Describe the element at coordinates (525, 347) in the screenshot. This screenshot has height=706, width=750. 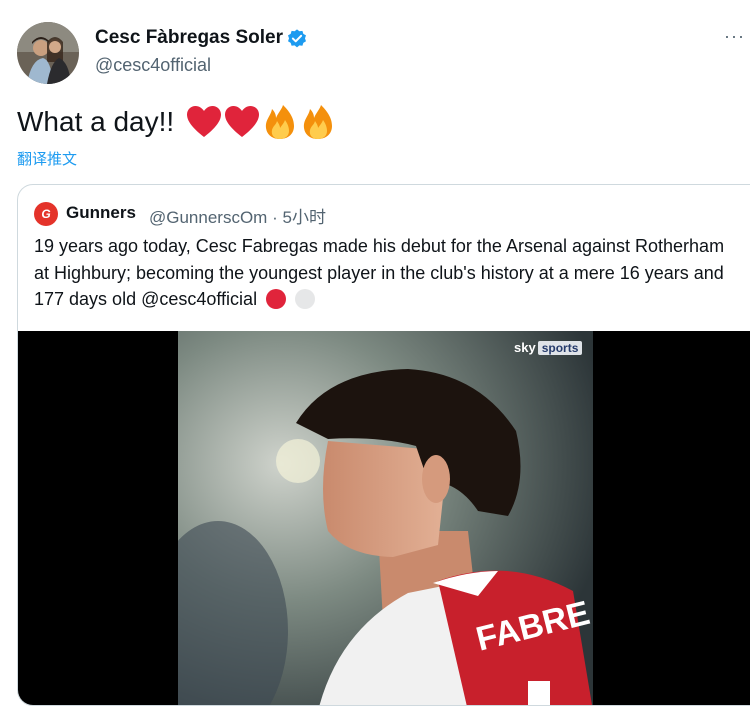
I see `sky-logo-text: sky` at that location.